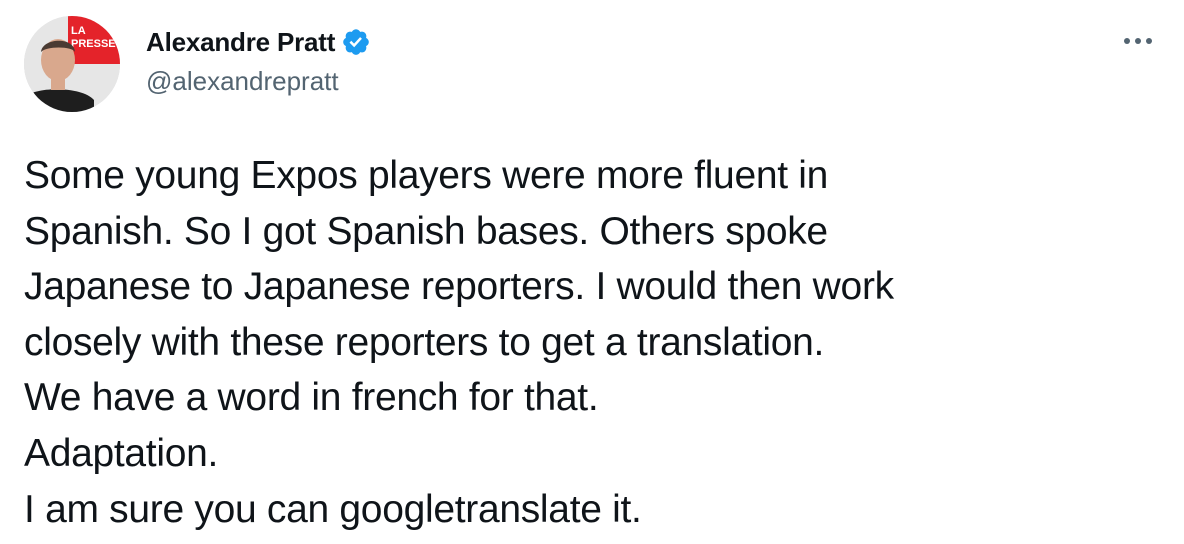 The image size is (1184, 544). Describe the element at coordinates (78, 31) in the screenshot. I see `svg-text: LA` at that location.